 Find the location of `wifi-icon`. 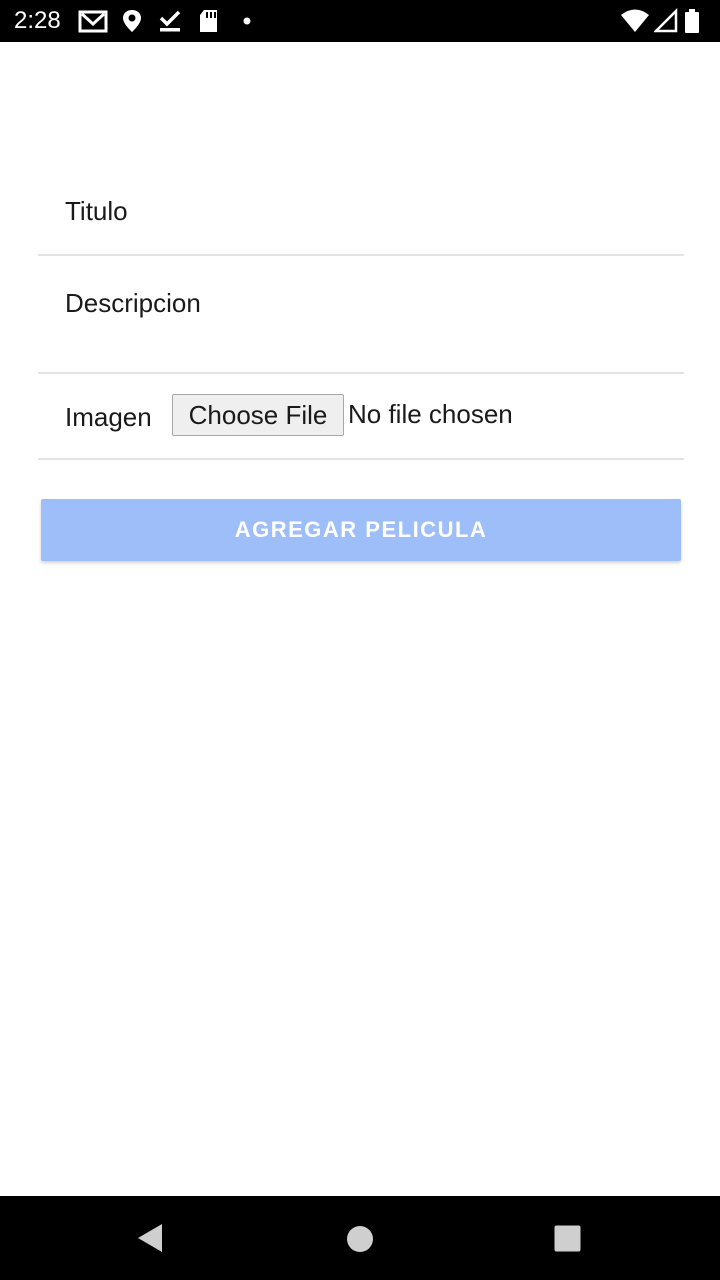

wifi-icon is located at coordinates (635, 23).